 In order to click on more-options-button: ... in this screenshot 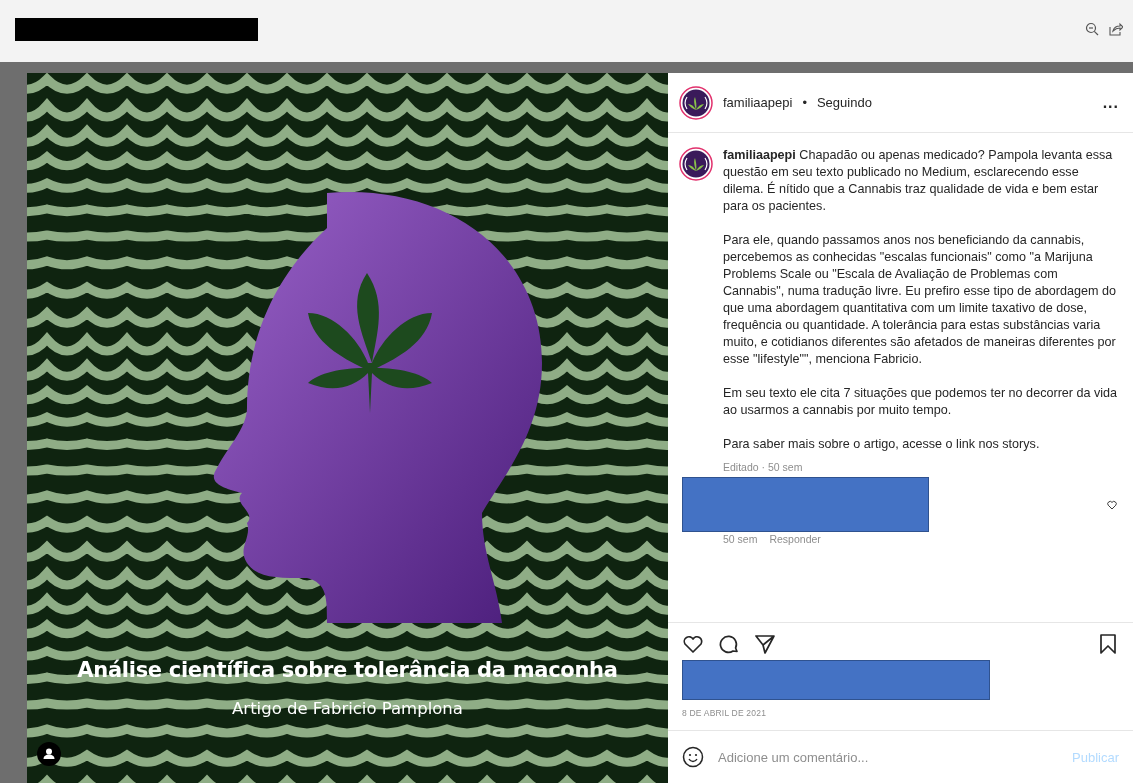, I will do `click(1110, 102)`.